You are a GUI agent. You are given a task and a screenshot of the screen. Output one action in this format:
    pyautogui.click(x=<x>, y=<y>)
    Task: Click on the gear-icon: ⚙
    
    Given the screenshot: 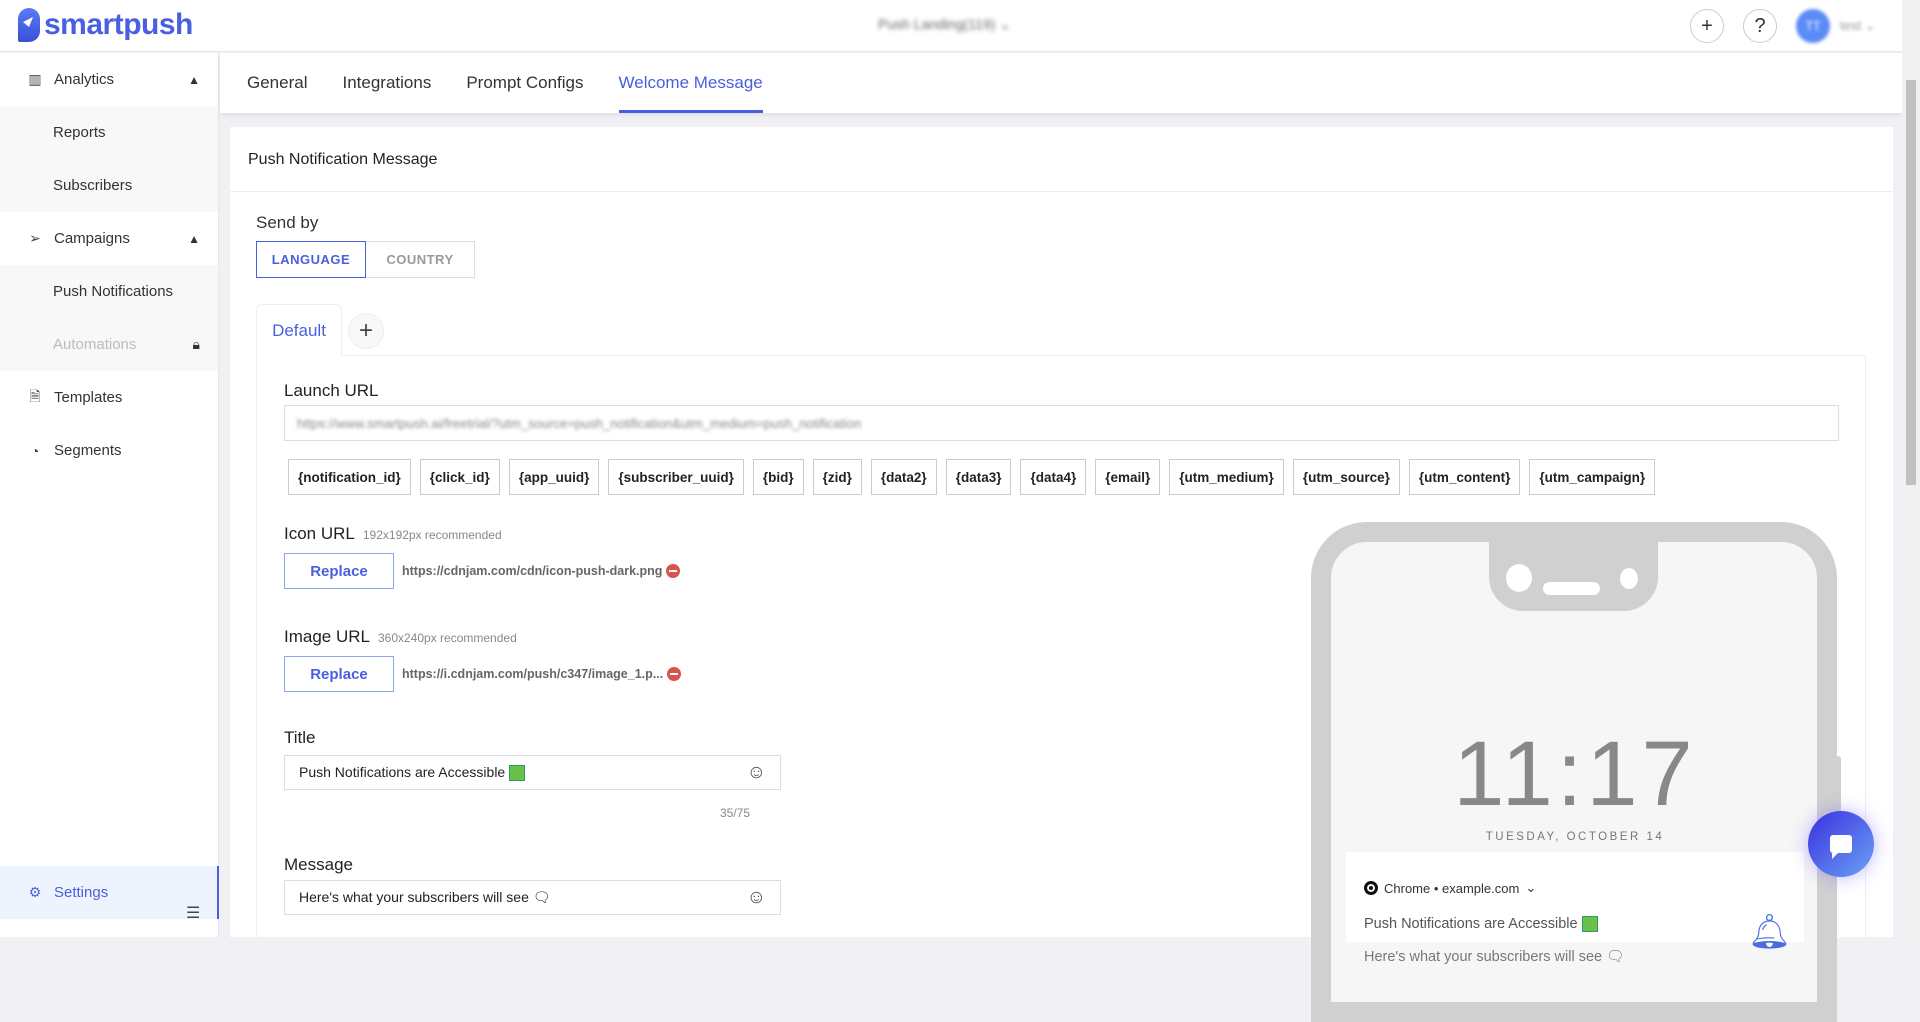 What is the action you would take?
    pyautogui.click(x=35, y=892)
    